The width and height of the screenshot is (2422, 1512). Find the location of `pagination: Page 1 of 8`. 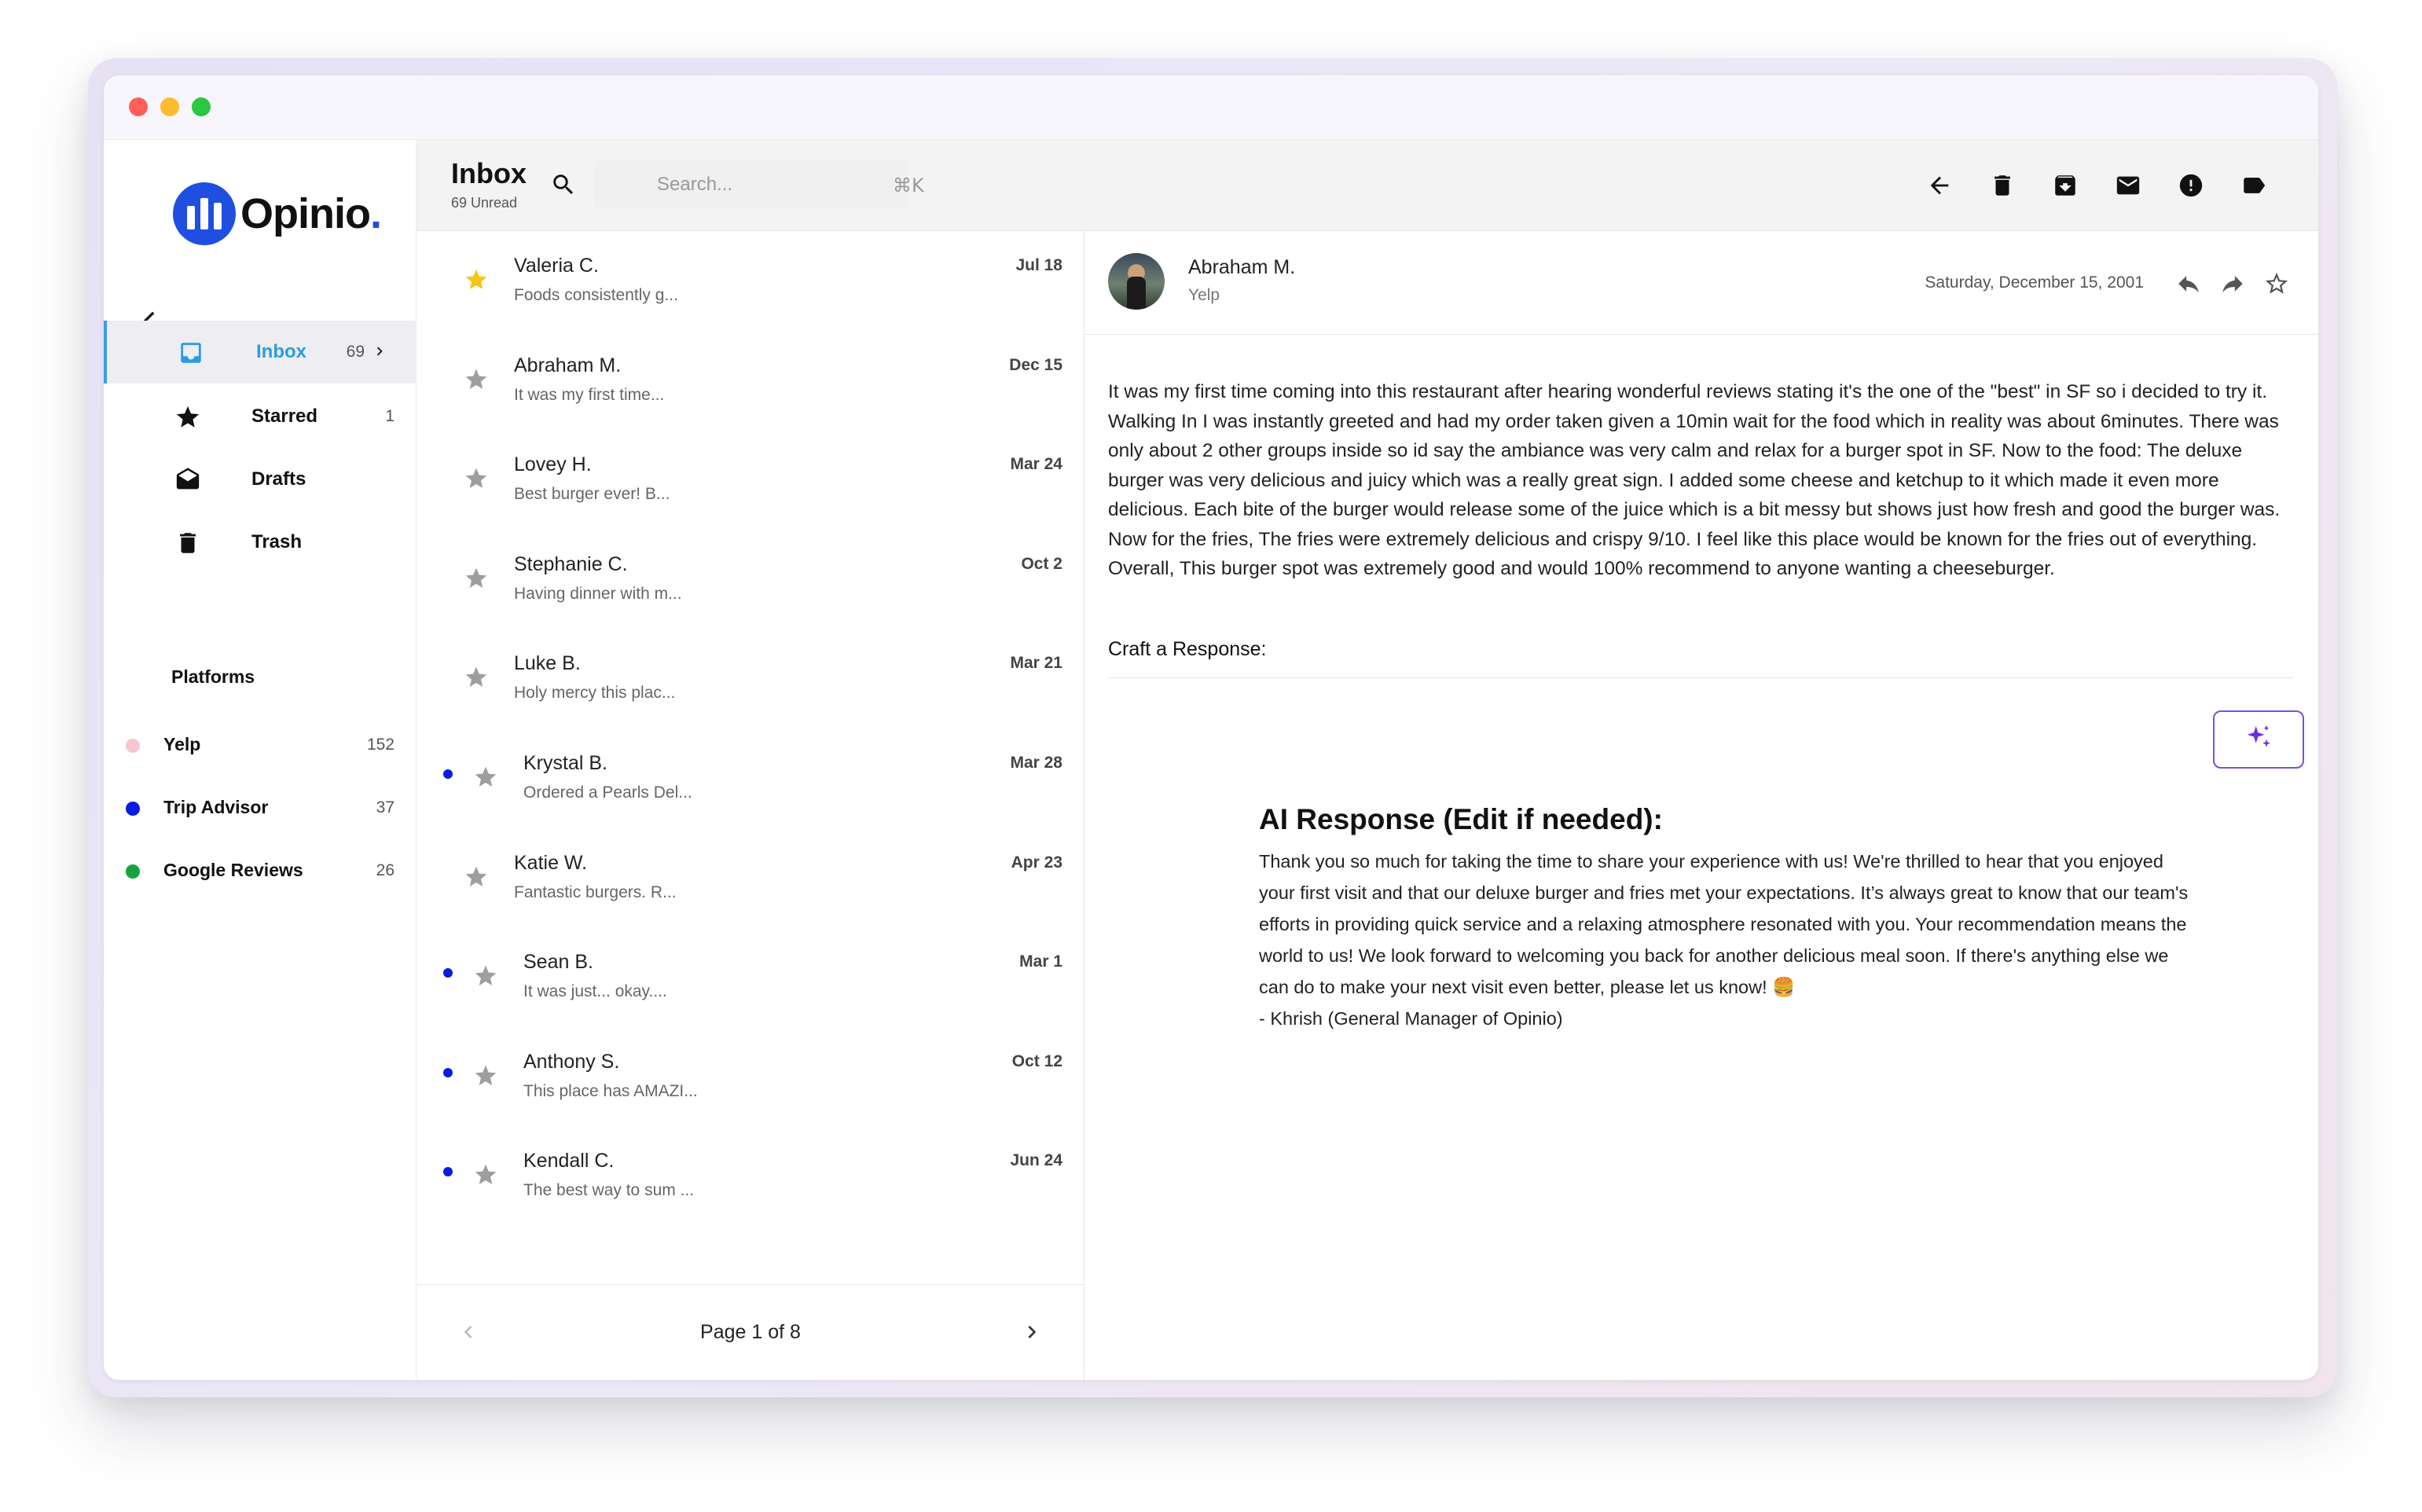

pagination: Page 1 of 8 is located at coordinates (750, 1332).